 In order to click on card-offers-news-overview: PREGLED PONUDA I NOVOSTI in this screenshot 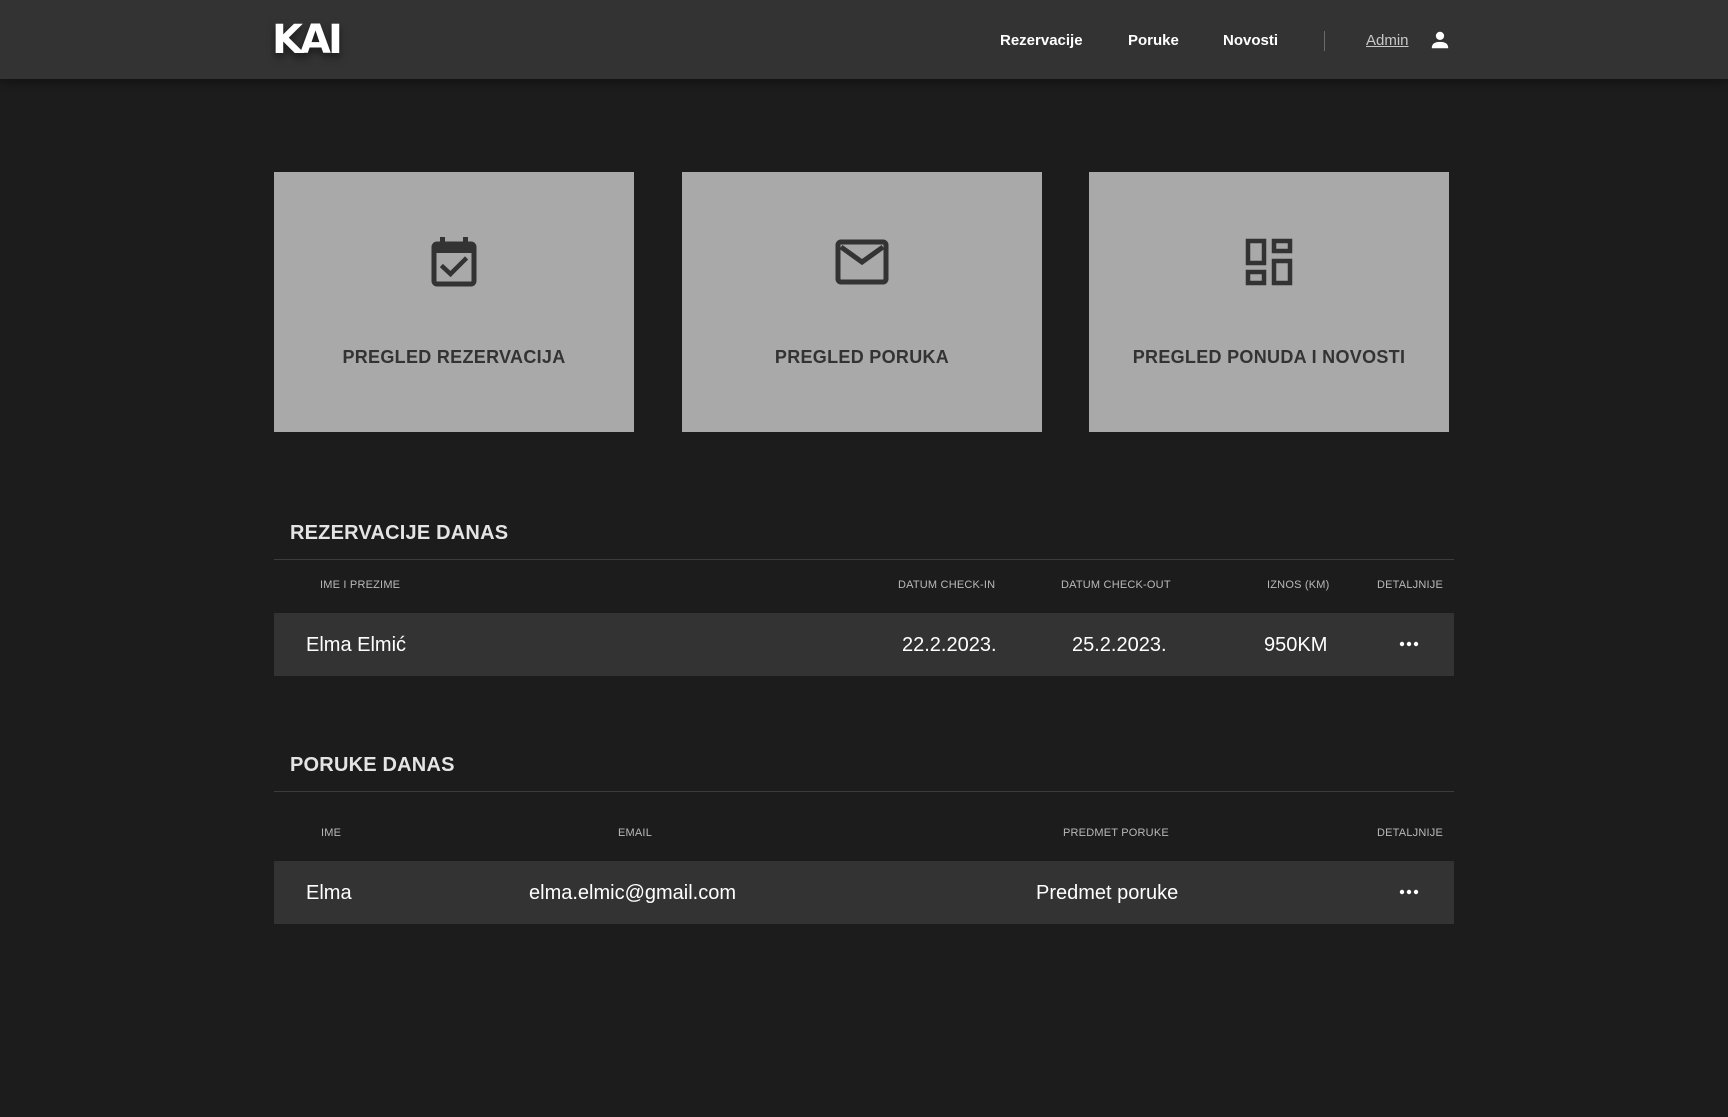, I will do `click(1269, 302)`.